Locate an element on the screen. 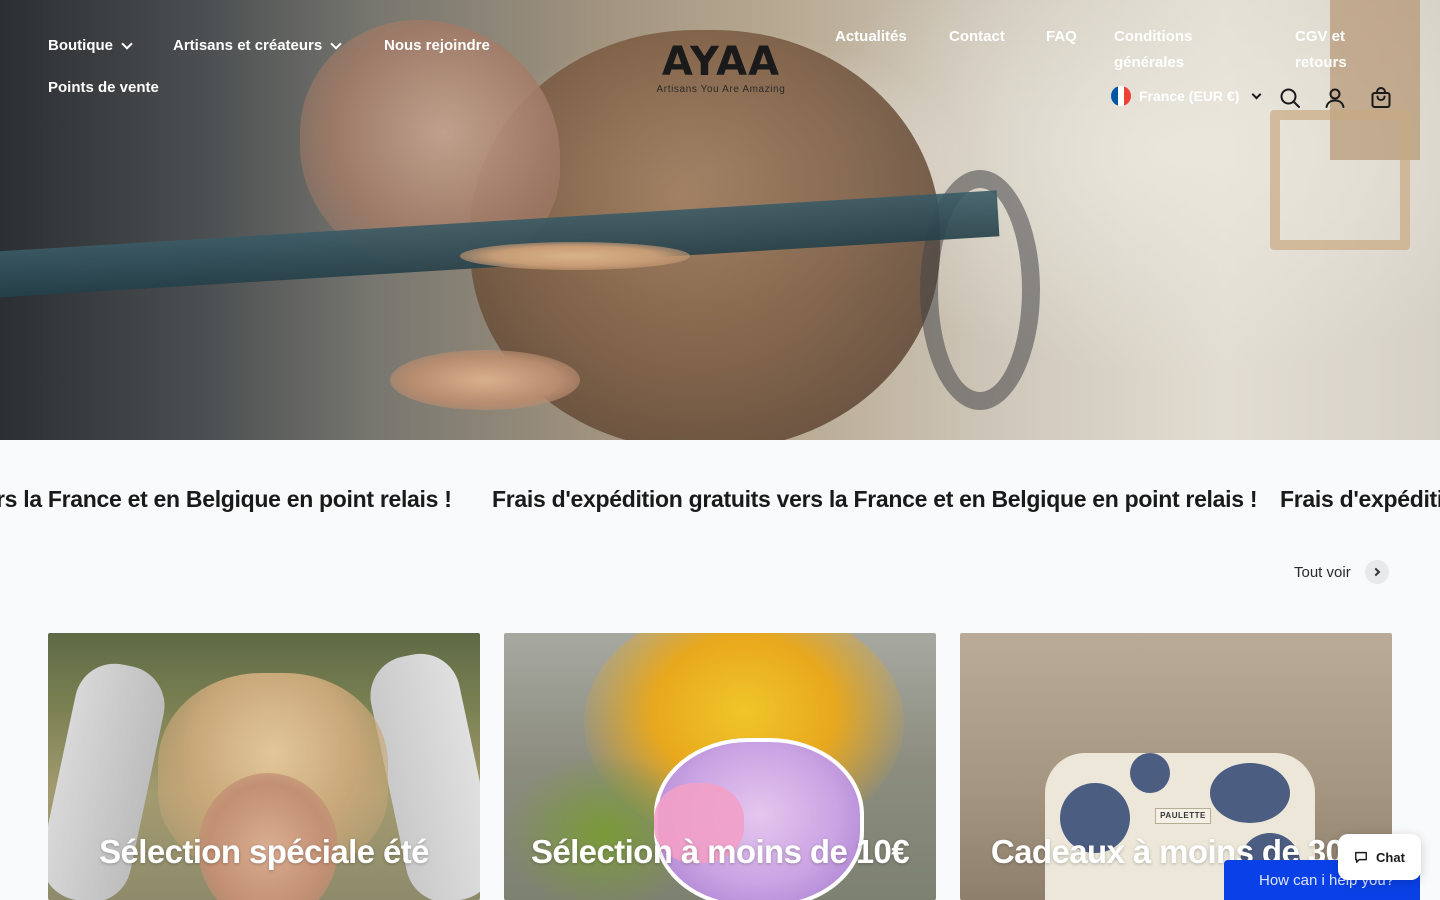 The width and height of the screenshot is (1440, 900). nav-item-conditions-generales: Conditions générales is located at coordinates (1169, 50).